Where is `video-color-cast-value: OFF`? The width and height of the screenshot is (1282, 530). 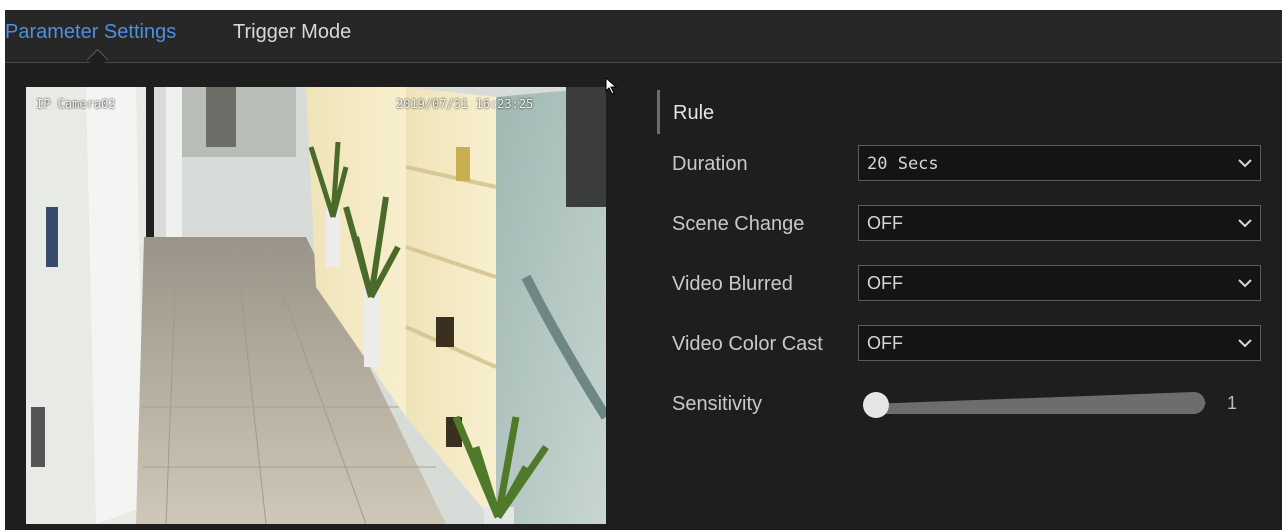
video-color-cast-value: OFF is located at coordinates (885, 343).